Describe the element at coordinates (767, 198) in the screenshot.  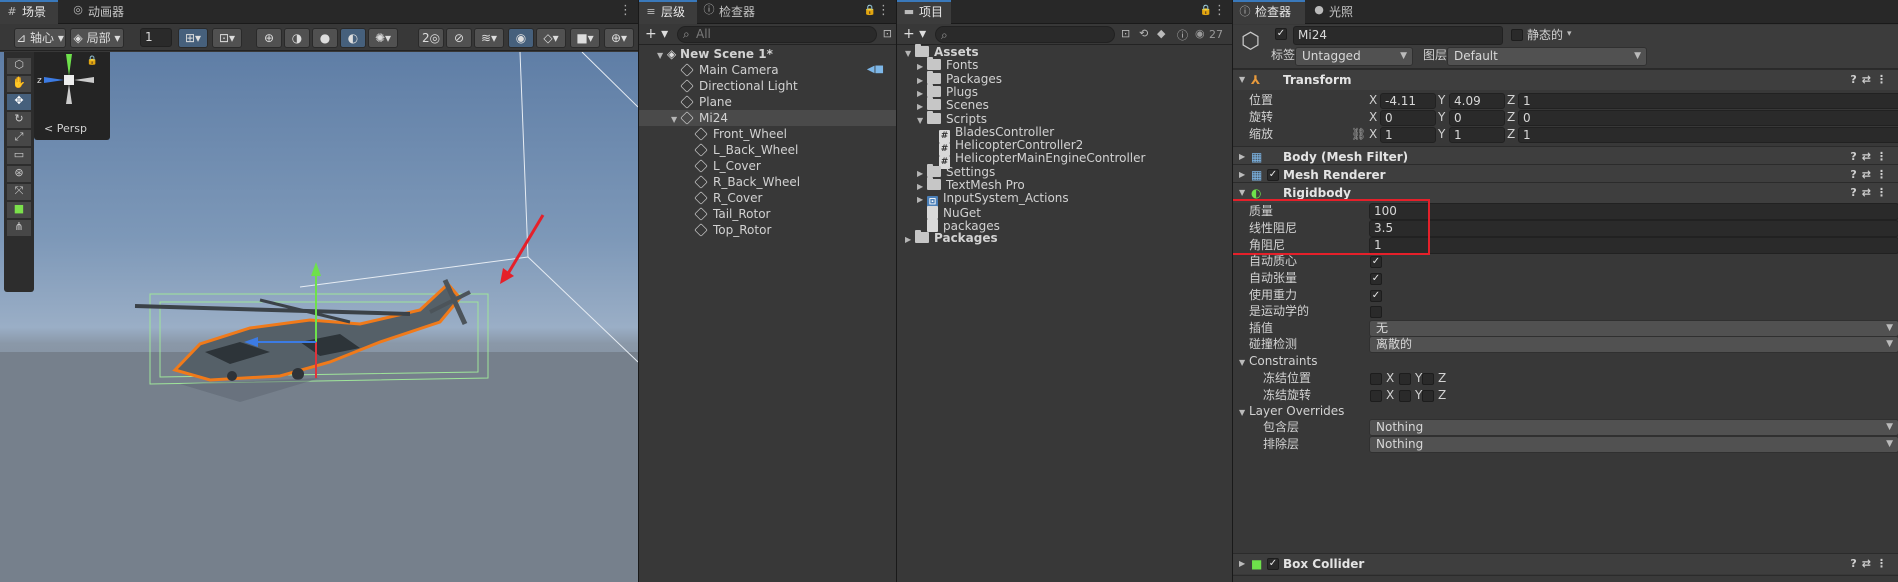
I see `hierarchy-item: R_Cover` at that location.